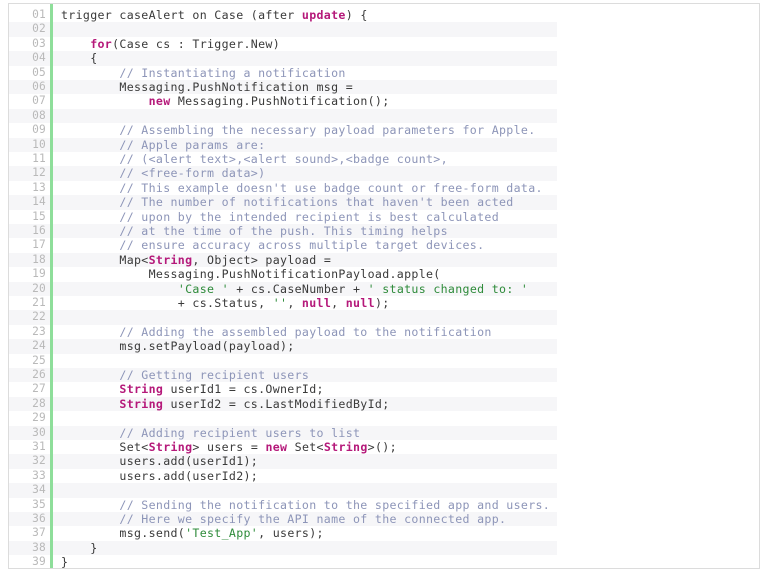 Image resolution: width=769 pixels, height=576 pixels. What do you see at coordinates (101, 43) in the screenshot?
I see `token-kw: for` at bounding box center [101, 43].